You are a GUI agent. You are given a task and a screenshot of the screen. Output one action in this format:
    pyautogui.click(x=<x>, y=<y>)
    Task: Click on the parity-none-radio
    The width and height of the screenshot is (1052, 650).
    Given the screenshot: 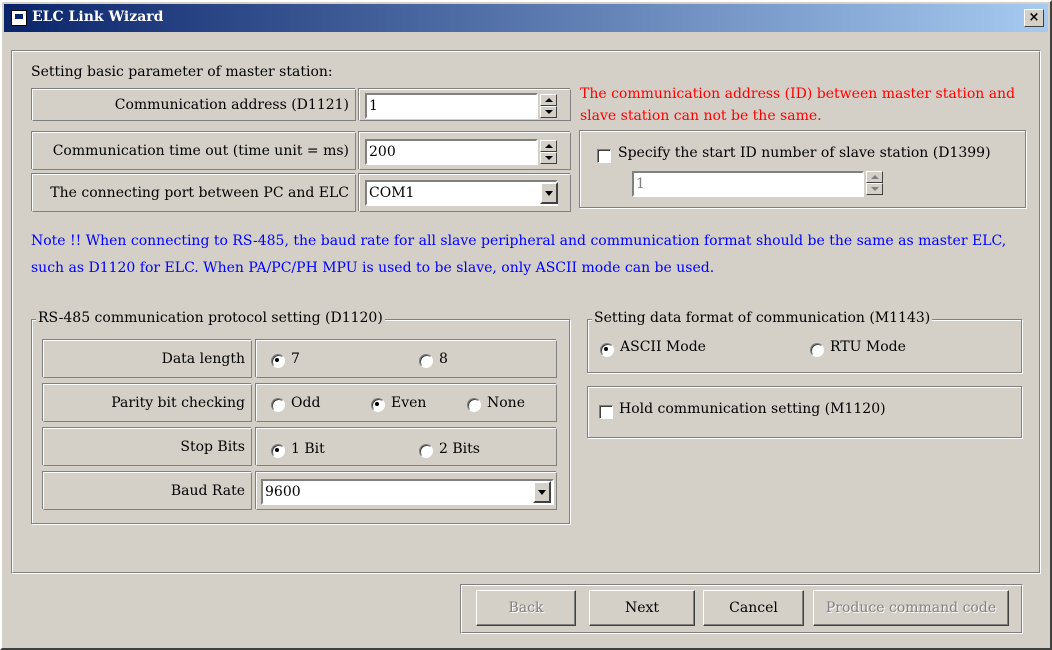 What is the action you would take?
    pyautogui.click(x=474, y=405)
    